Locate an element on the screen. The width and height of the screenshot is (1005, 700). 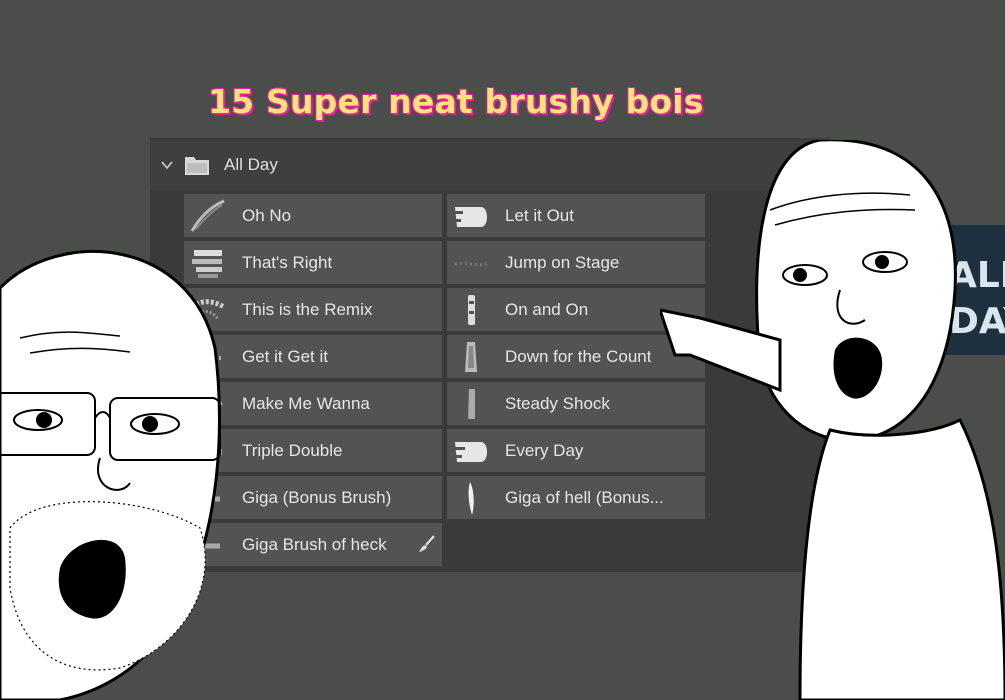
folder-icon is located at coordinates (197, 166).